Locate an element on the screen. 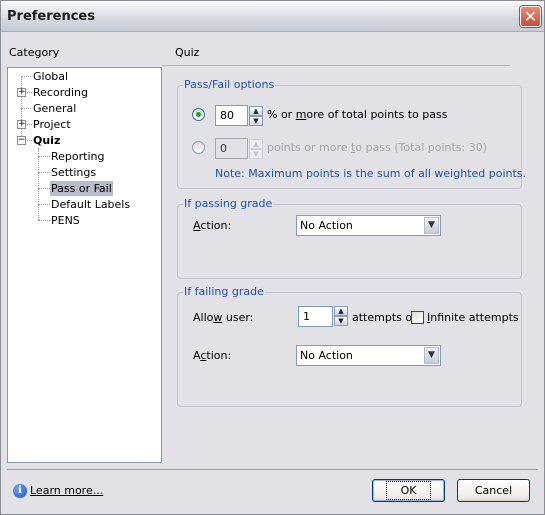 Image resolution: width=545 pixels, height=515 pixels. tree-item-quiz: Quiz is located at coordinates (46, 140).